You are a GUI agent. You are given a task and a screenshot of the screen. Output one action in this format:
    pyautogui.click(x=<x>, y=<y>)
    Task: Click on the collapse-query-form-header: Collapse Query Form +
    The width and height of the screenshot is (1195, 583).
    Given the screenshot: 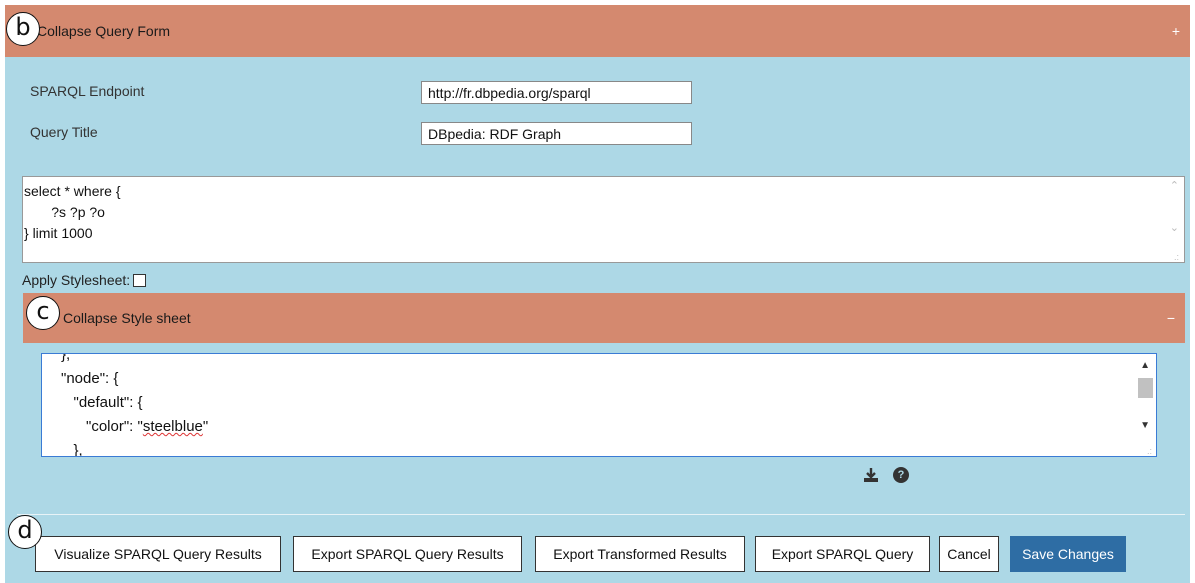 What is the action you would take?
    pyautogui.click(x=597, y=31)
    